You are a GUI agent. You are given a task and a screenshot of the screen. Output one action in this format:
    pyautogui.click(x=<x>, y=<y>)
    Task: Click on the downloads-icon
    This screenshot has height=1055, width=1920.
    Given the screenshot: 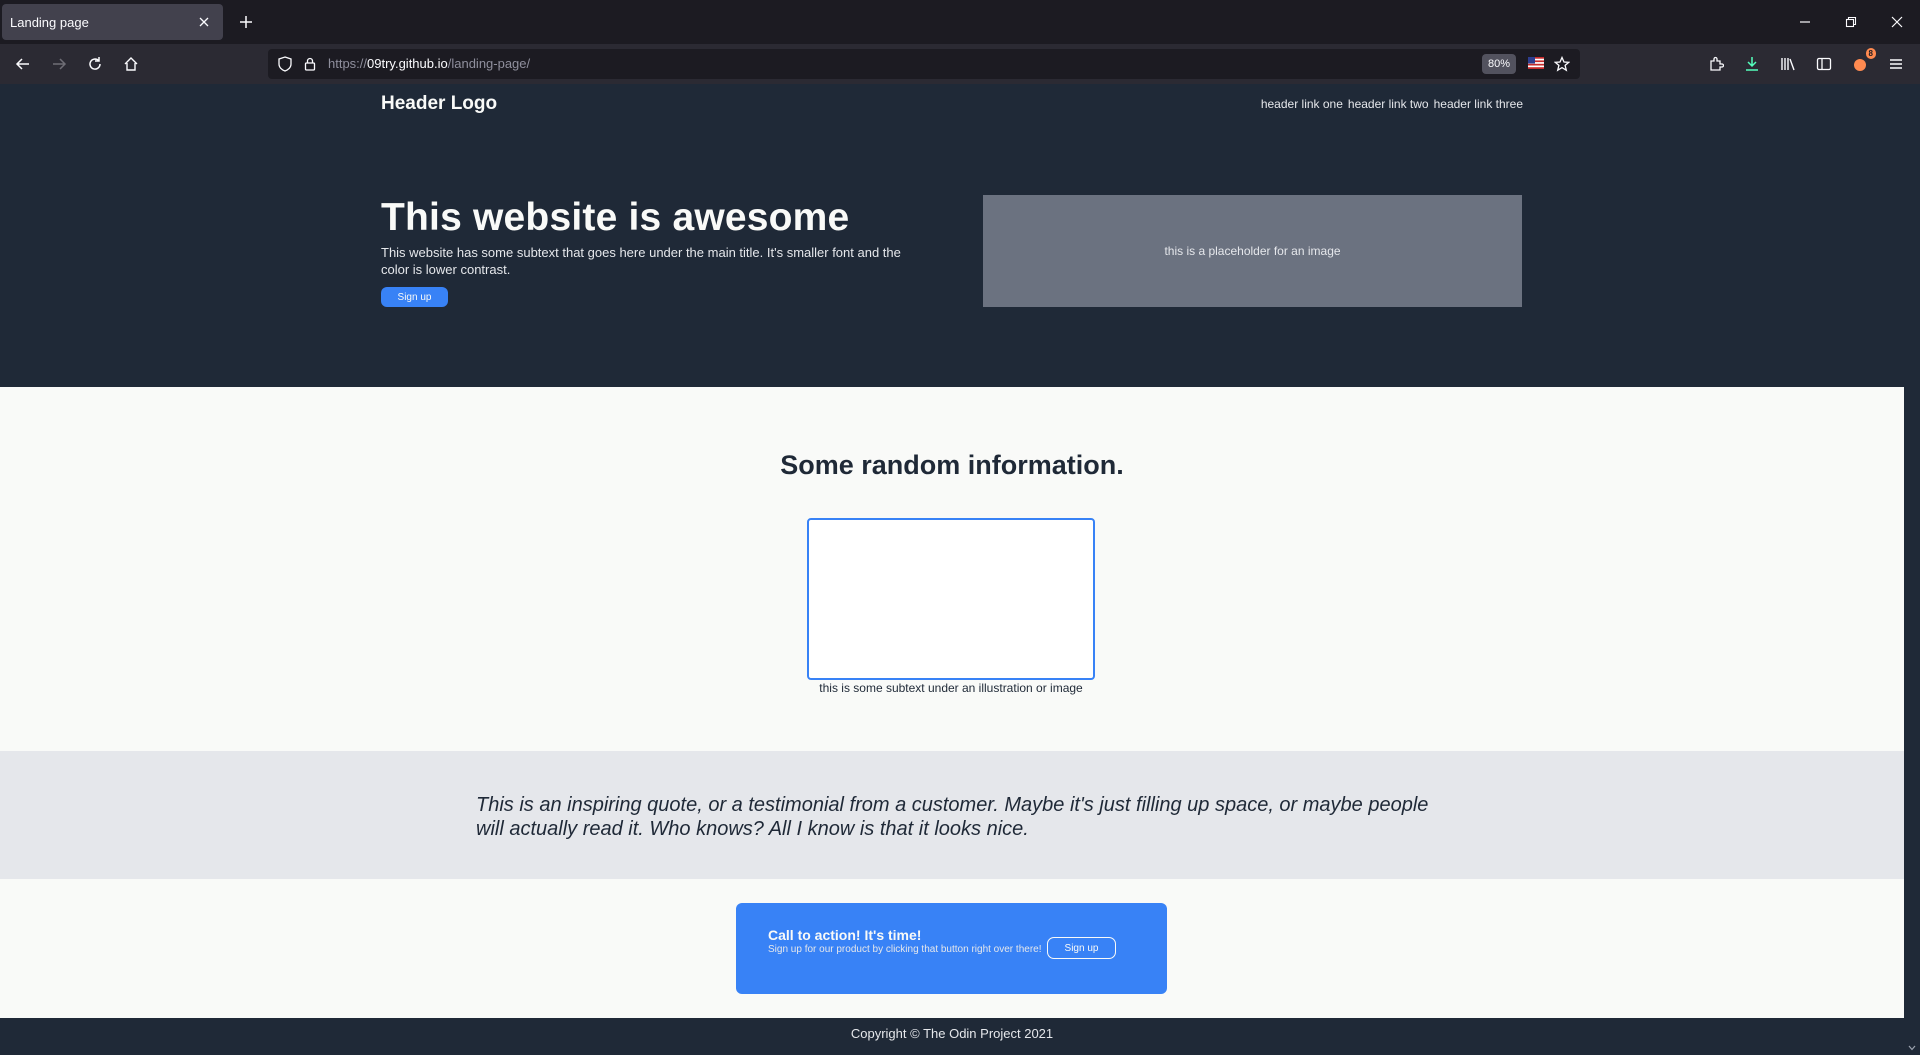 What is the action you would take?
    pyautogui.click(x=1752, y=64)
    